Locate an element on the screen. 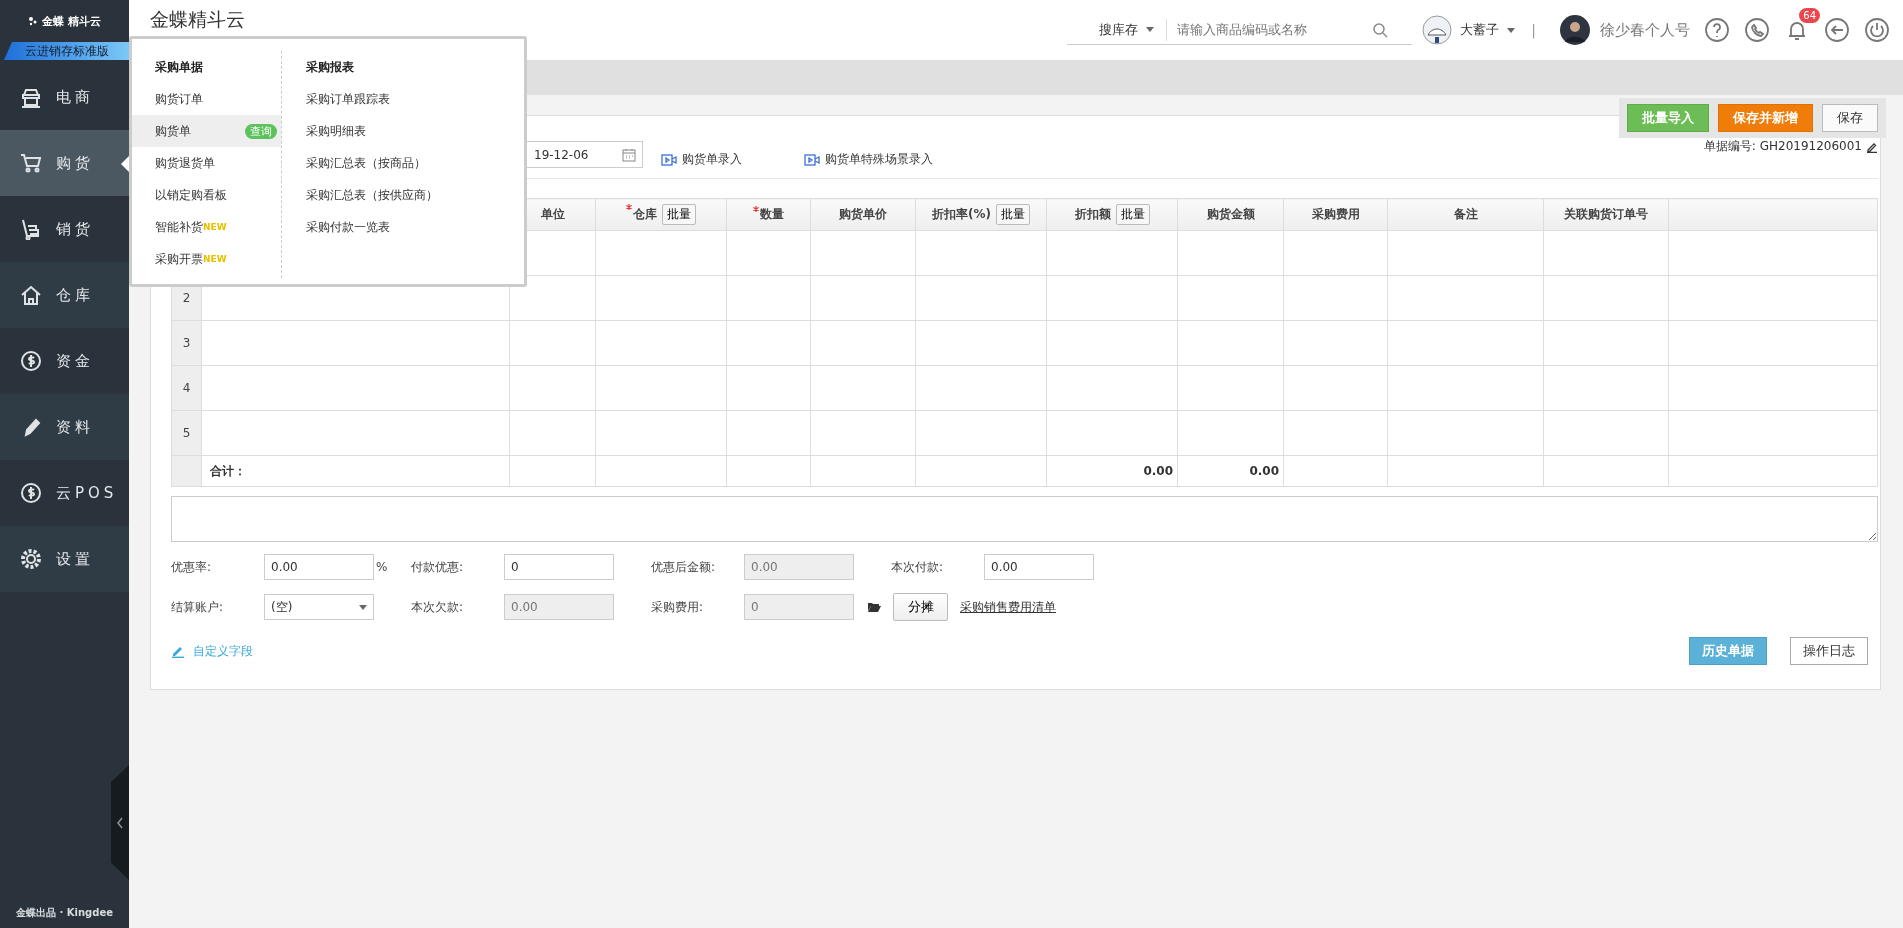 This screenshot has width=1903, height=928. sidebar-item: 购货 is located at coordinates (64, 163).